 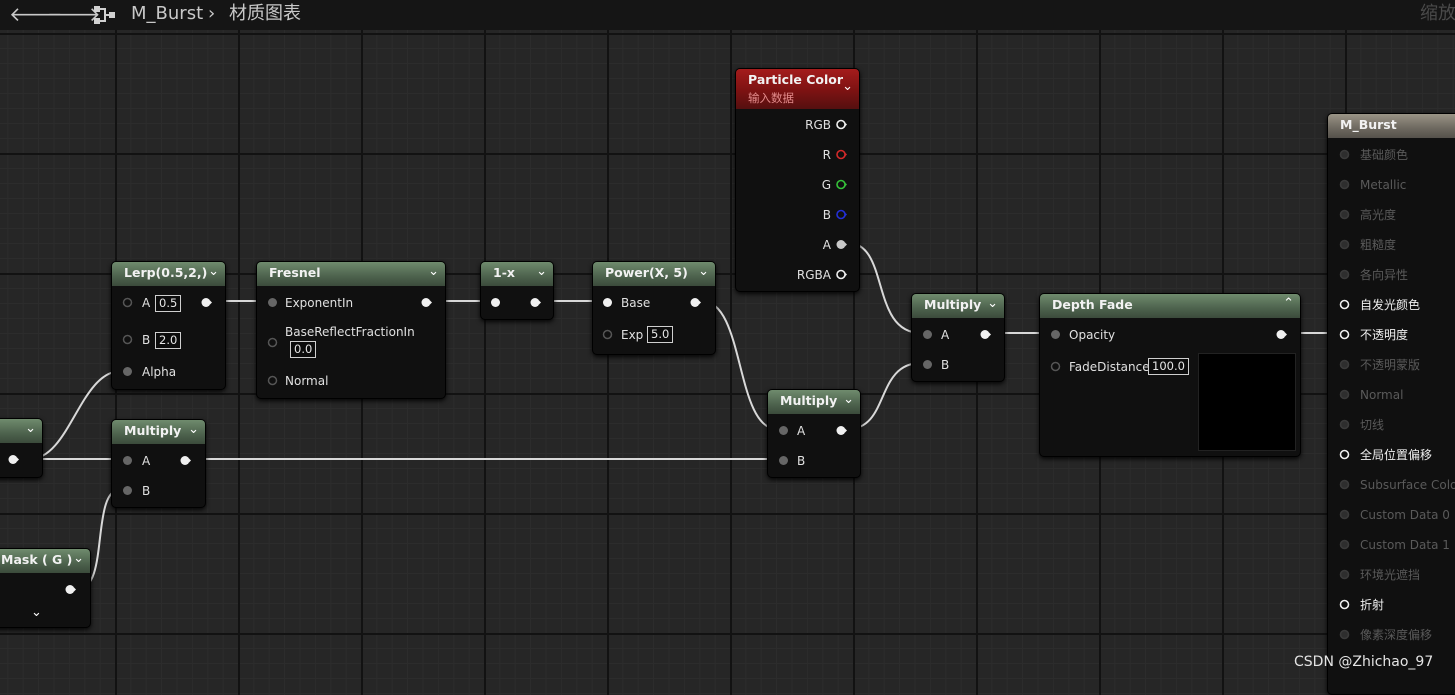 What do you see at coordinates (303, 349) in the screenshot?
I see `fresnel-base-reflect-value: 0.0` at bounding box center [303, 349].